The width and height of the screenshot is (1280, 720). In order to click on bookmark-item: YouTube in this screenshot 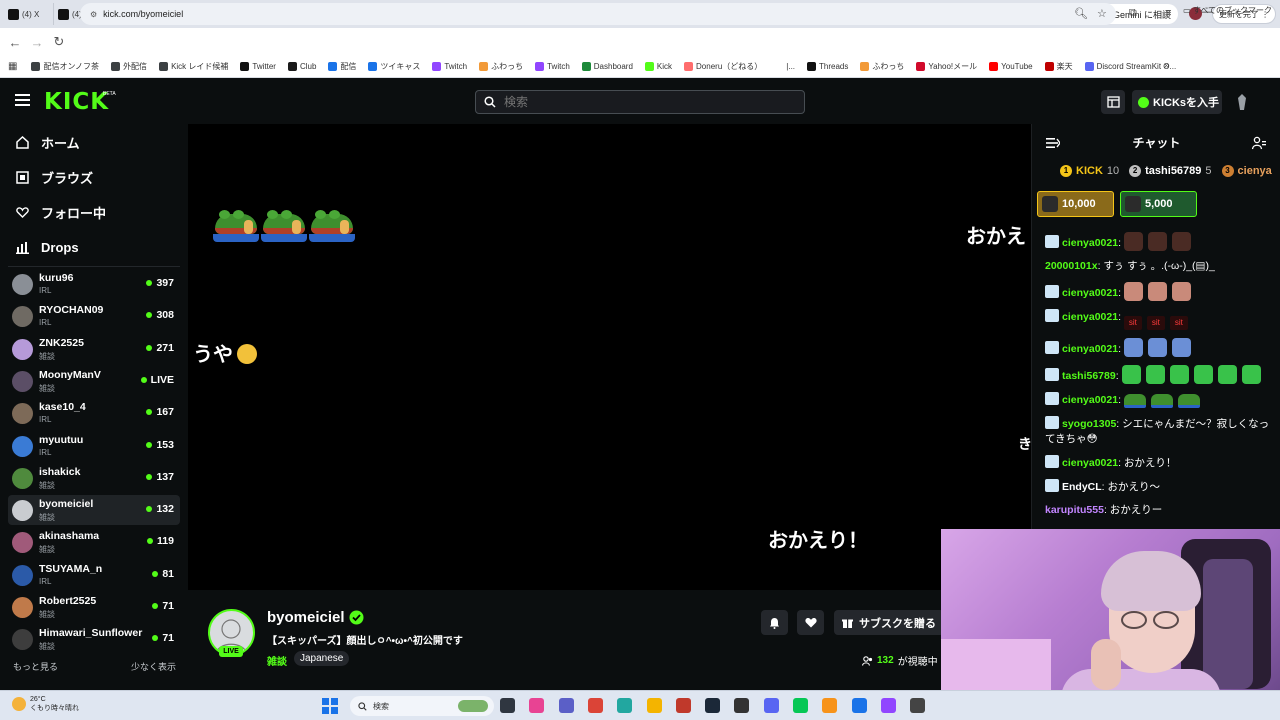, I will do `click(1010, 66)`.